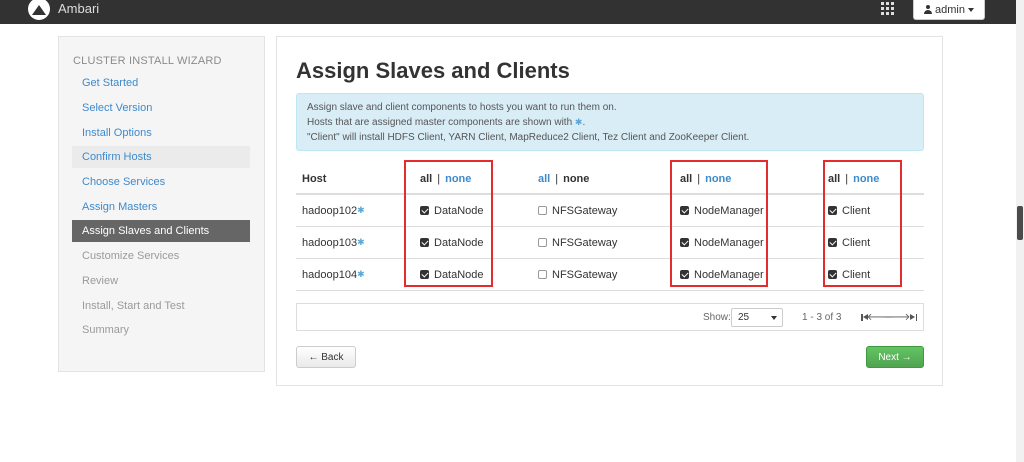 The height and width of the screenshot is (462, 1024). Describe the element at coordinates (544, 179) in the screenshot. I see `nfsgateway-all-link: all` at that location.